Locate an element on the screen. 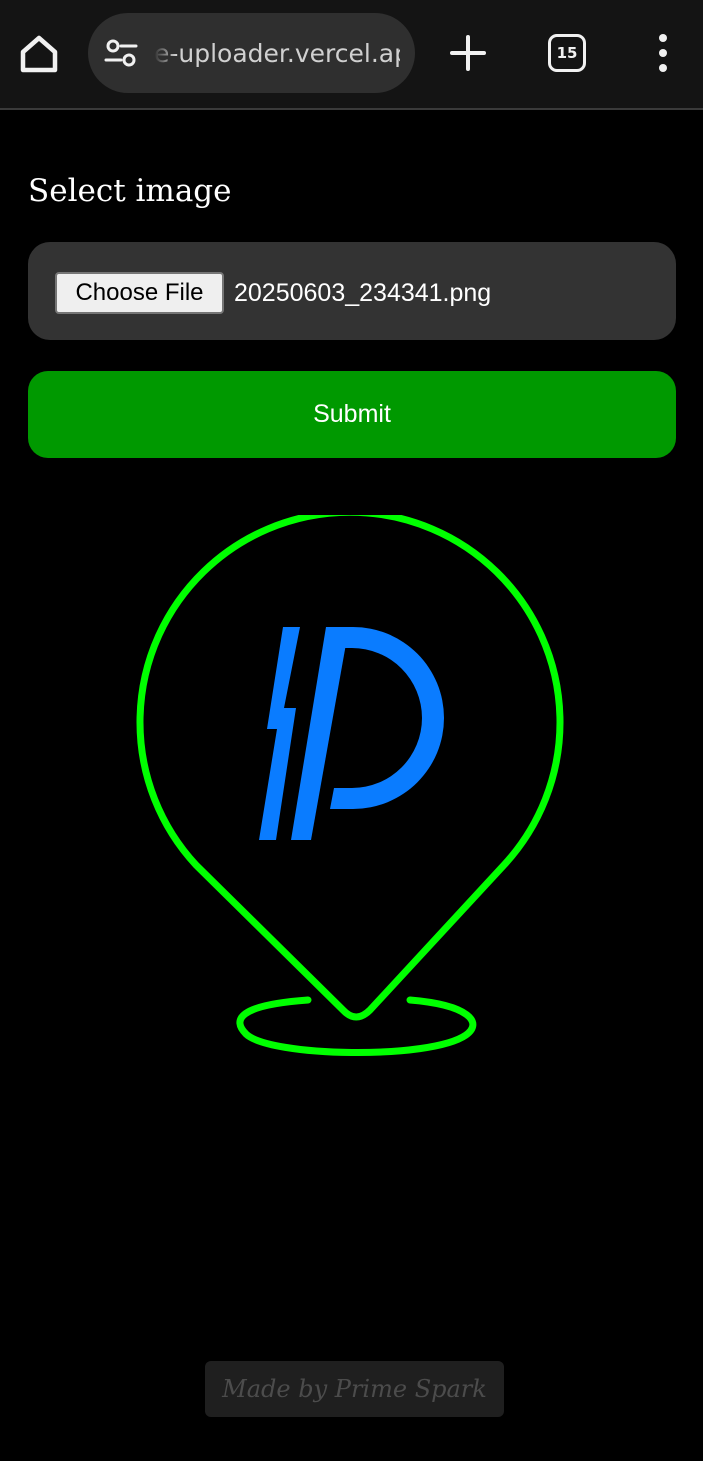 This screenshot has width=703, height=1461. plus-icon is located at coordinates (468, 53).